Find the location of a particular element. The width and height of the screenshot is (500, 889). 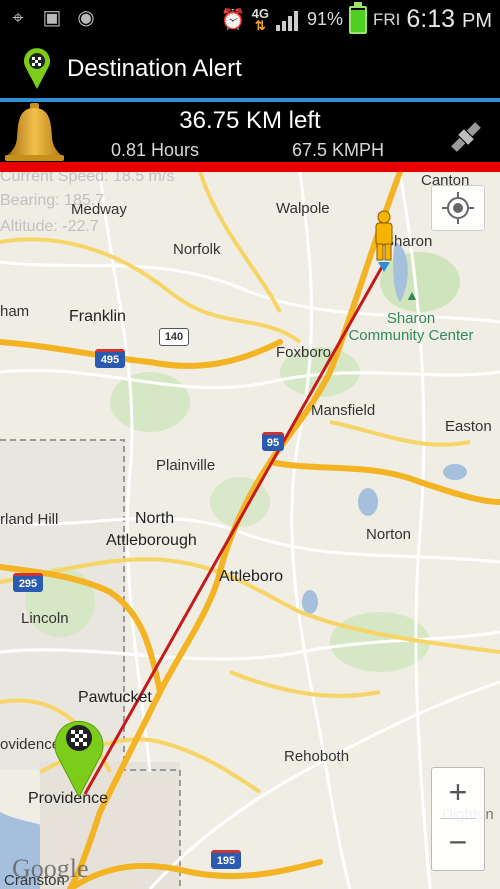

place-mansfield: Mansfield is located at coordinates (343, 410).